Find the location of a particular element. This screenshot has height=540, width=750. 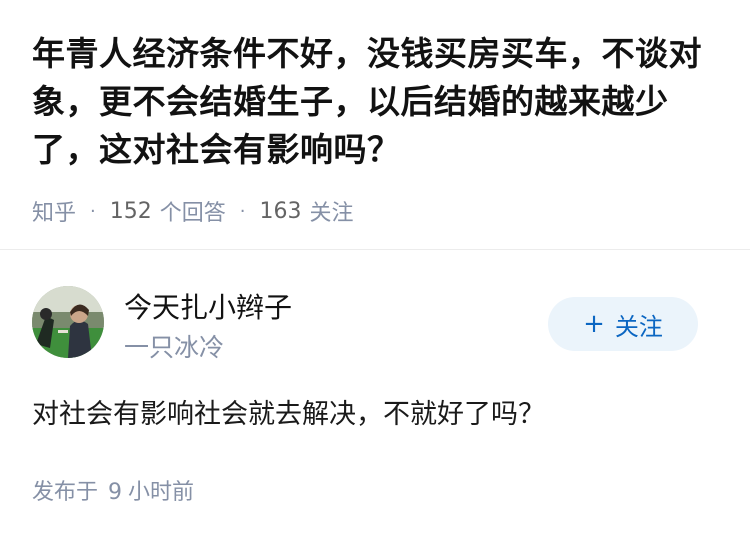

follower-count-label: 关注 is located at coordinates (332, 211).